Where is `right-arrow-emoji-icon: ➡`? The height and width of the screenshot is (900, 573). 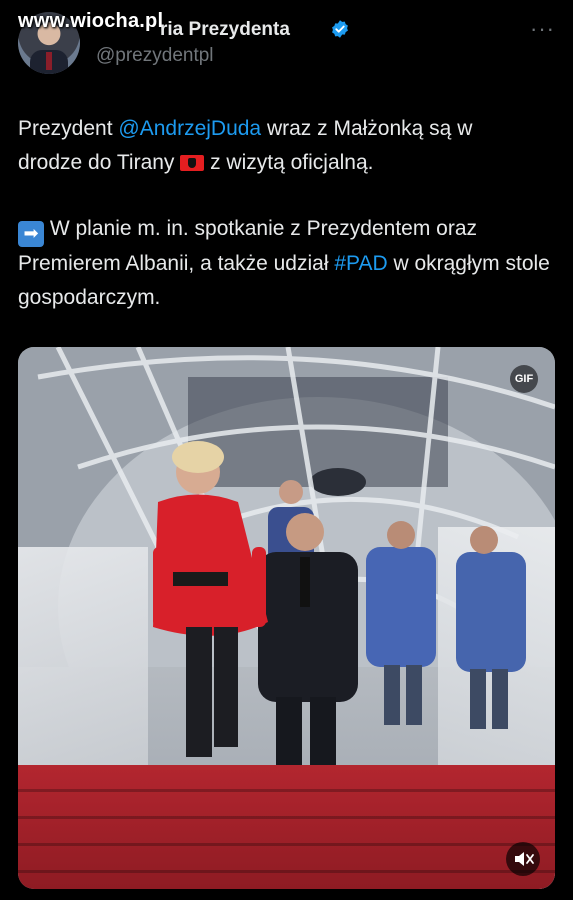
right-arrow-emoji-icon: ➡ is located at coordinates (31, 234).